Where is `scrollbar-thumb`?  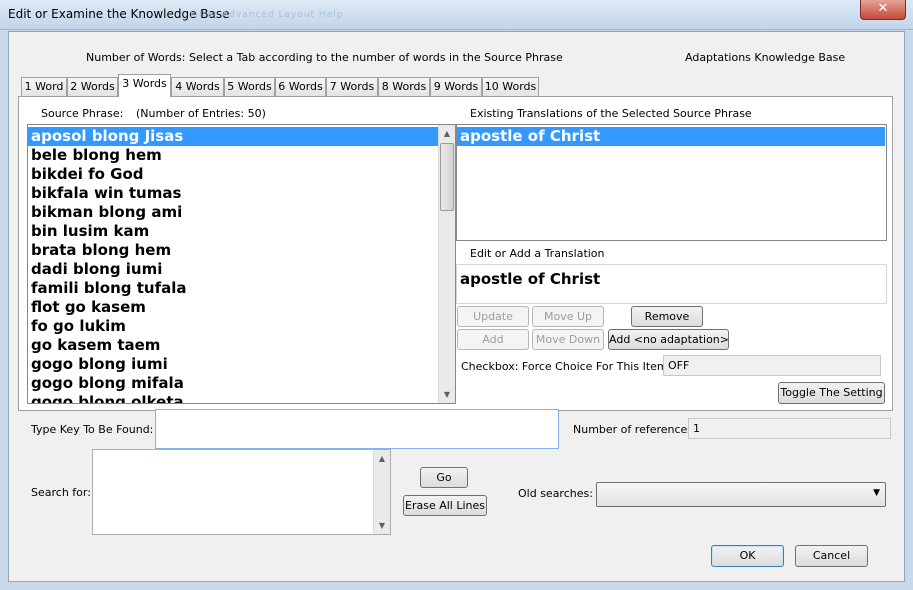
scrollbar-thumb is located at coordinates (447, 177).